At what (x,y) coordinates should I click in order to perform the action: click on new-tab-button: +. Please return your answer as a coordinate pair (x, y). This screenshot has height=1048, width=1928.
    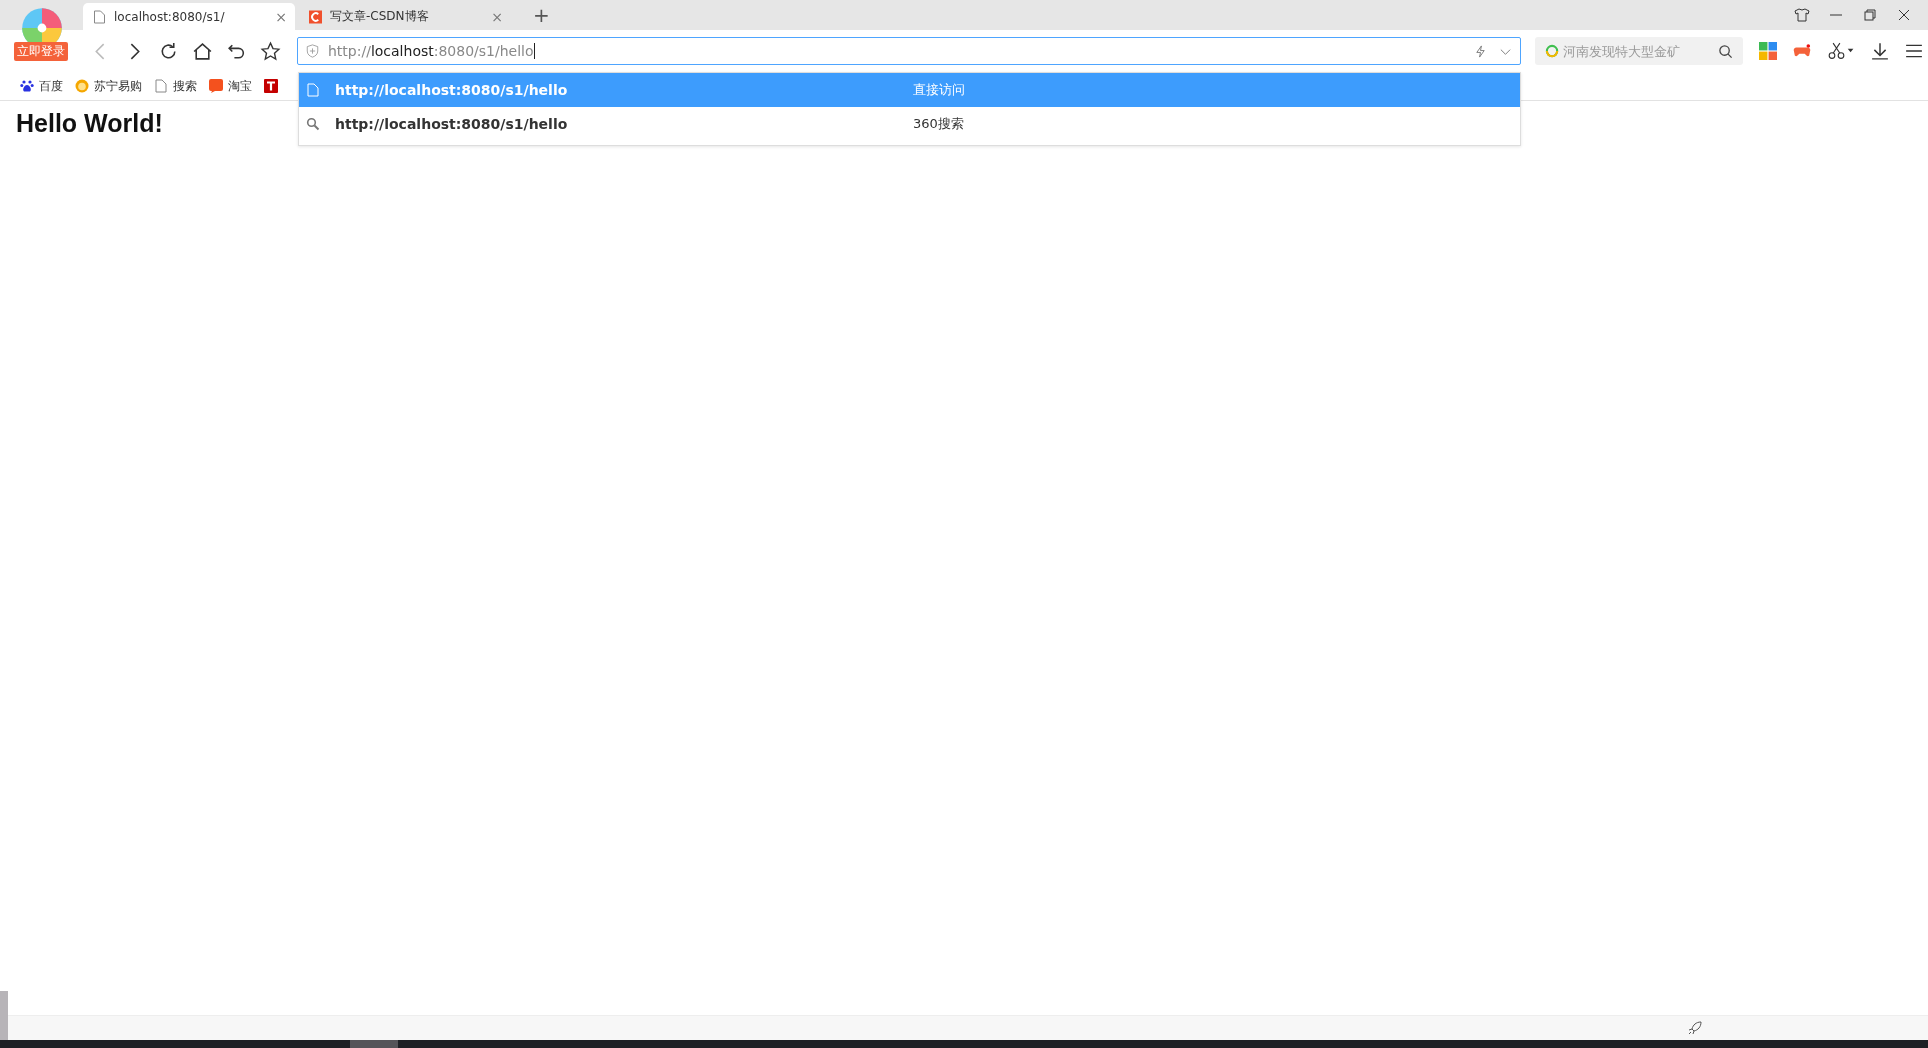
    Looking at the image, I should click on (541, 15).